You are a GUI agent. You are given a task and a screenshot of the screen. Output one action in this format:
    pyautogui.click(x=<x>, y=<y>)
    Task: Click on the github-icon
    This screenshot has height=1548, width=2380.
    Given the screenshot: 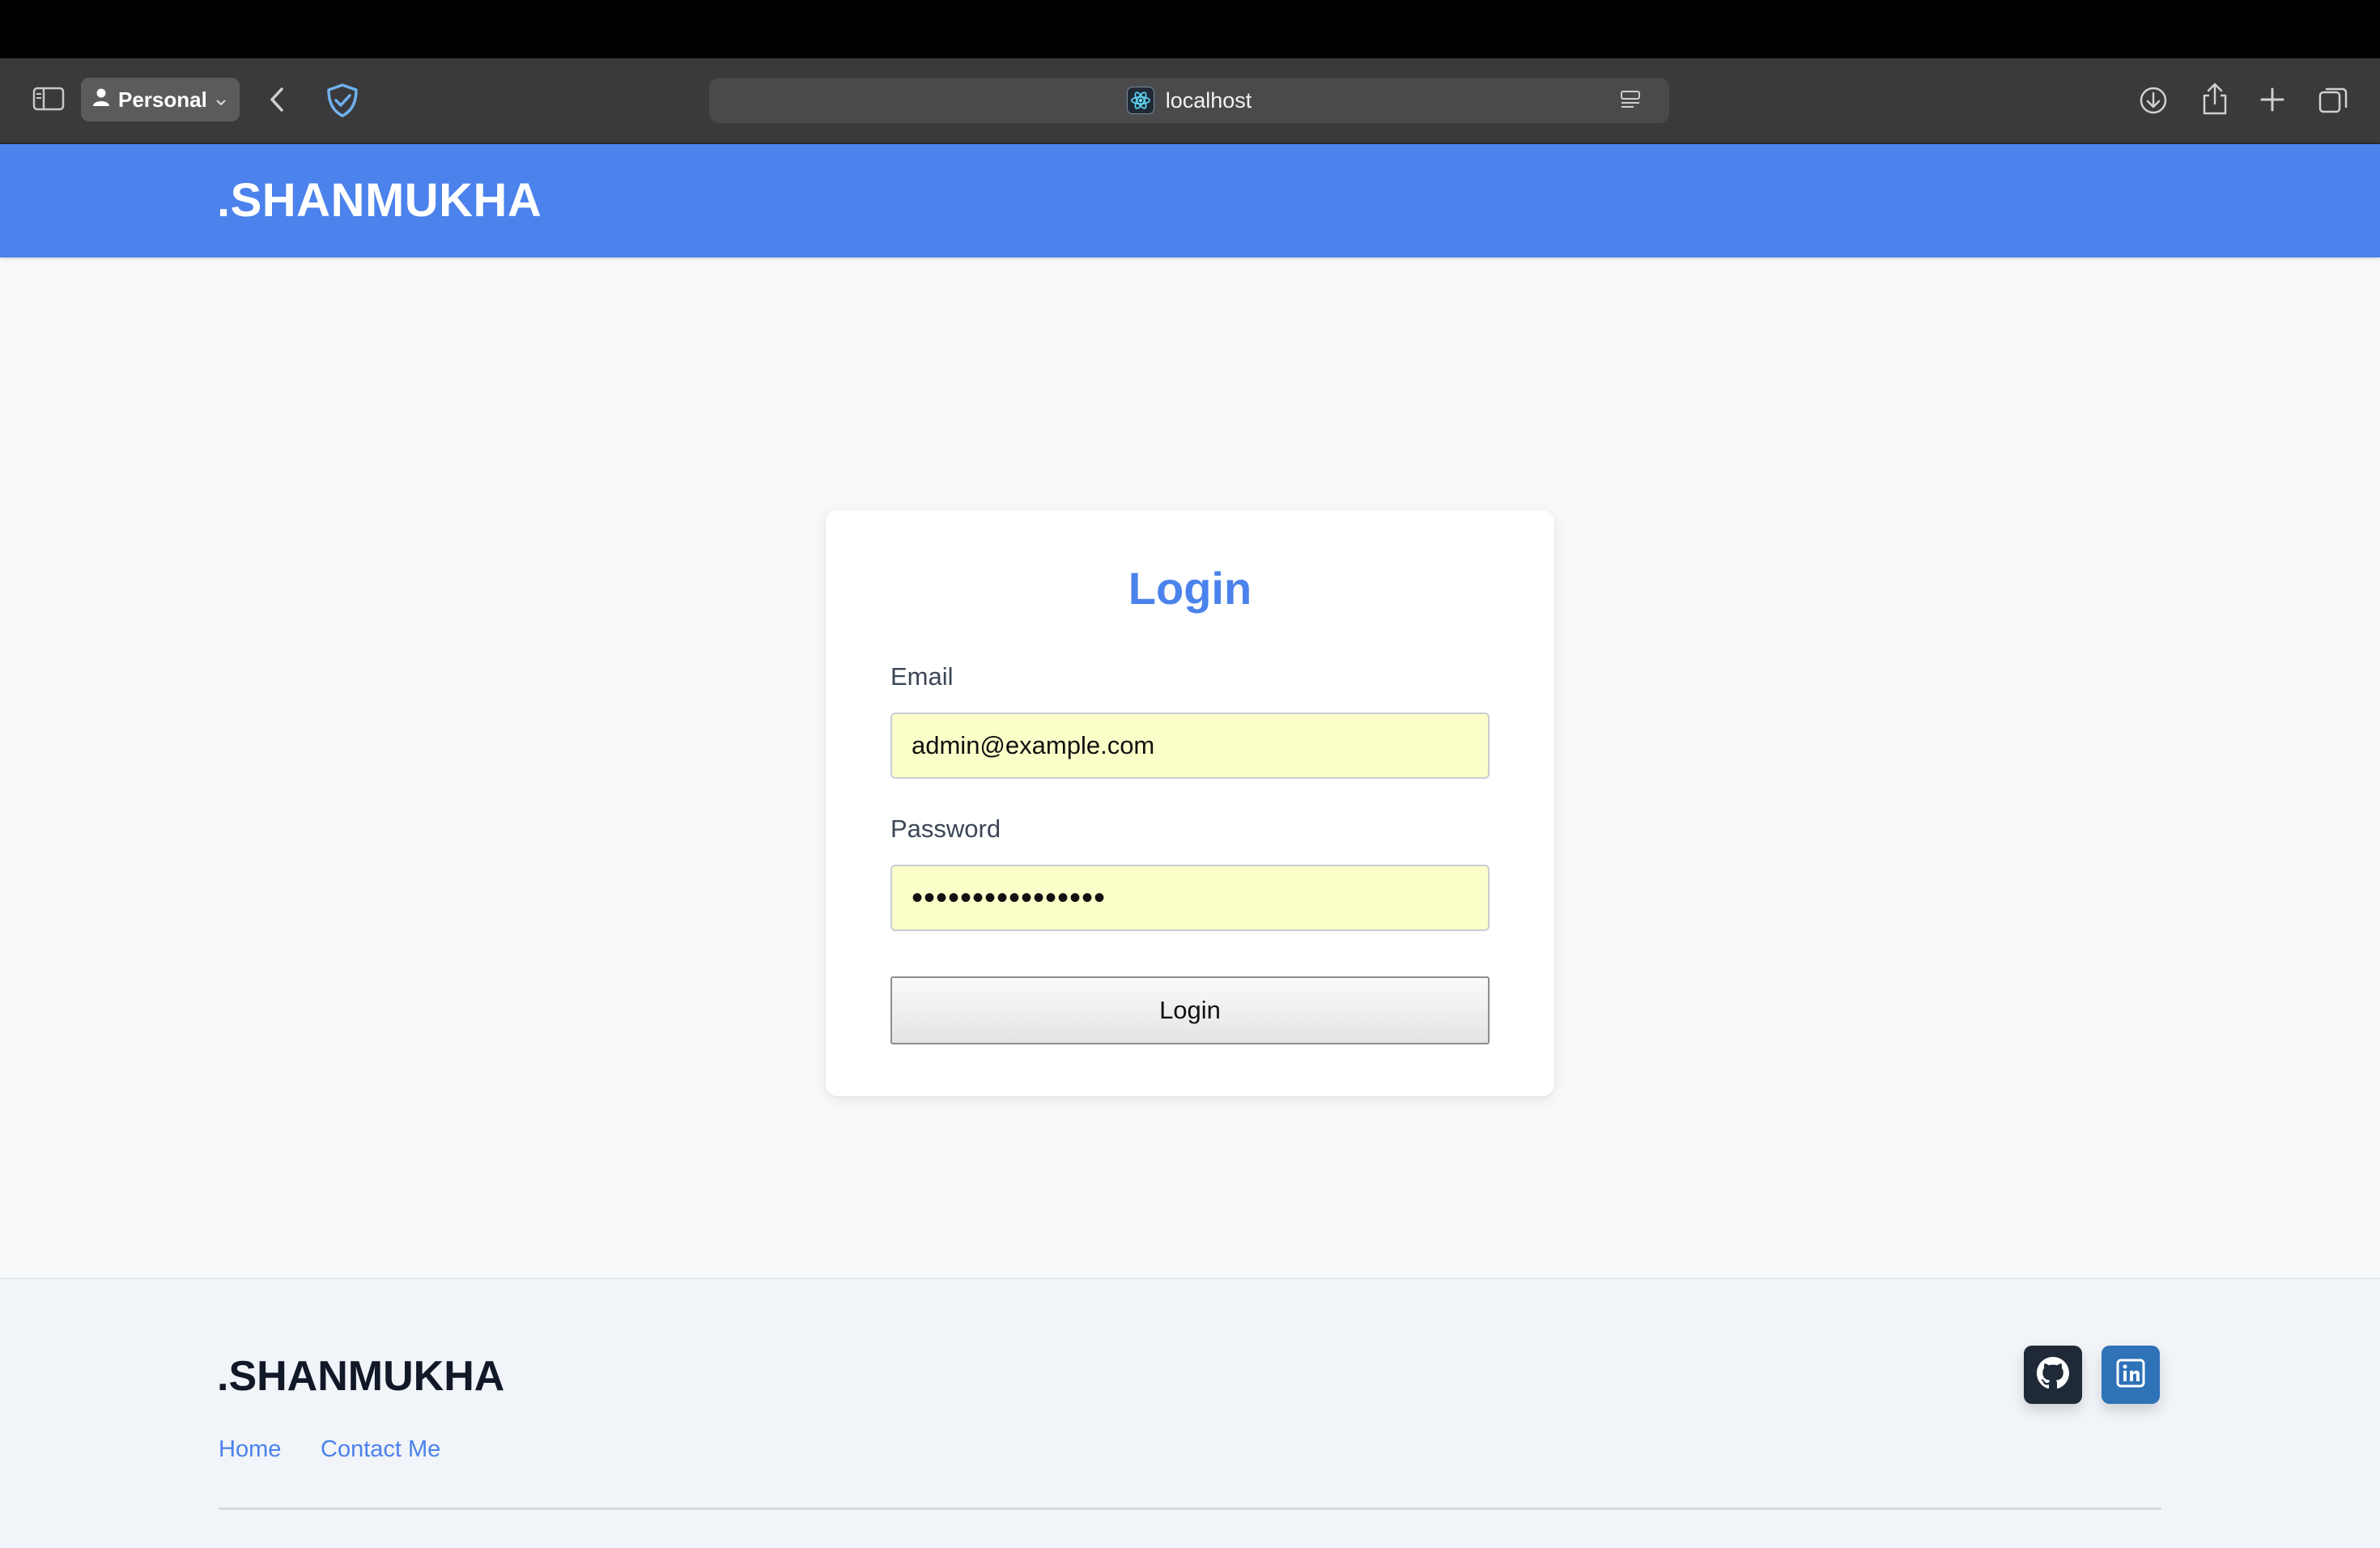 What is the action you would take?
    pyautogui.click(x=2053, y=1374)
    